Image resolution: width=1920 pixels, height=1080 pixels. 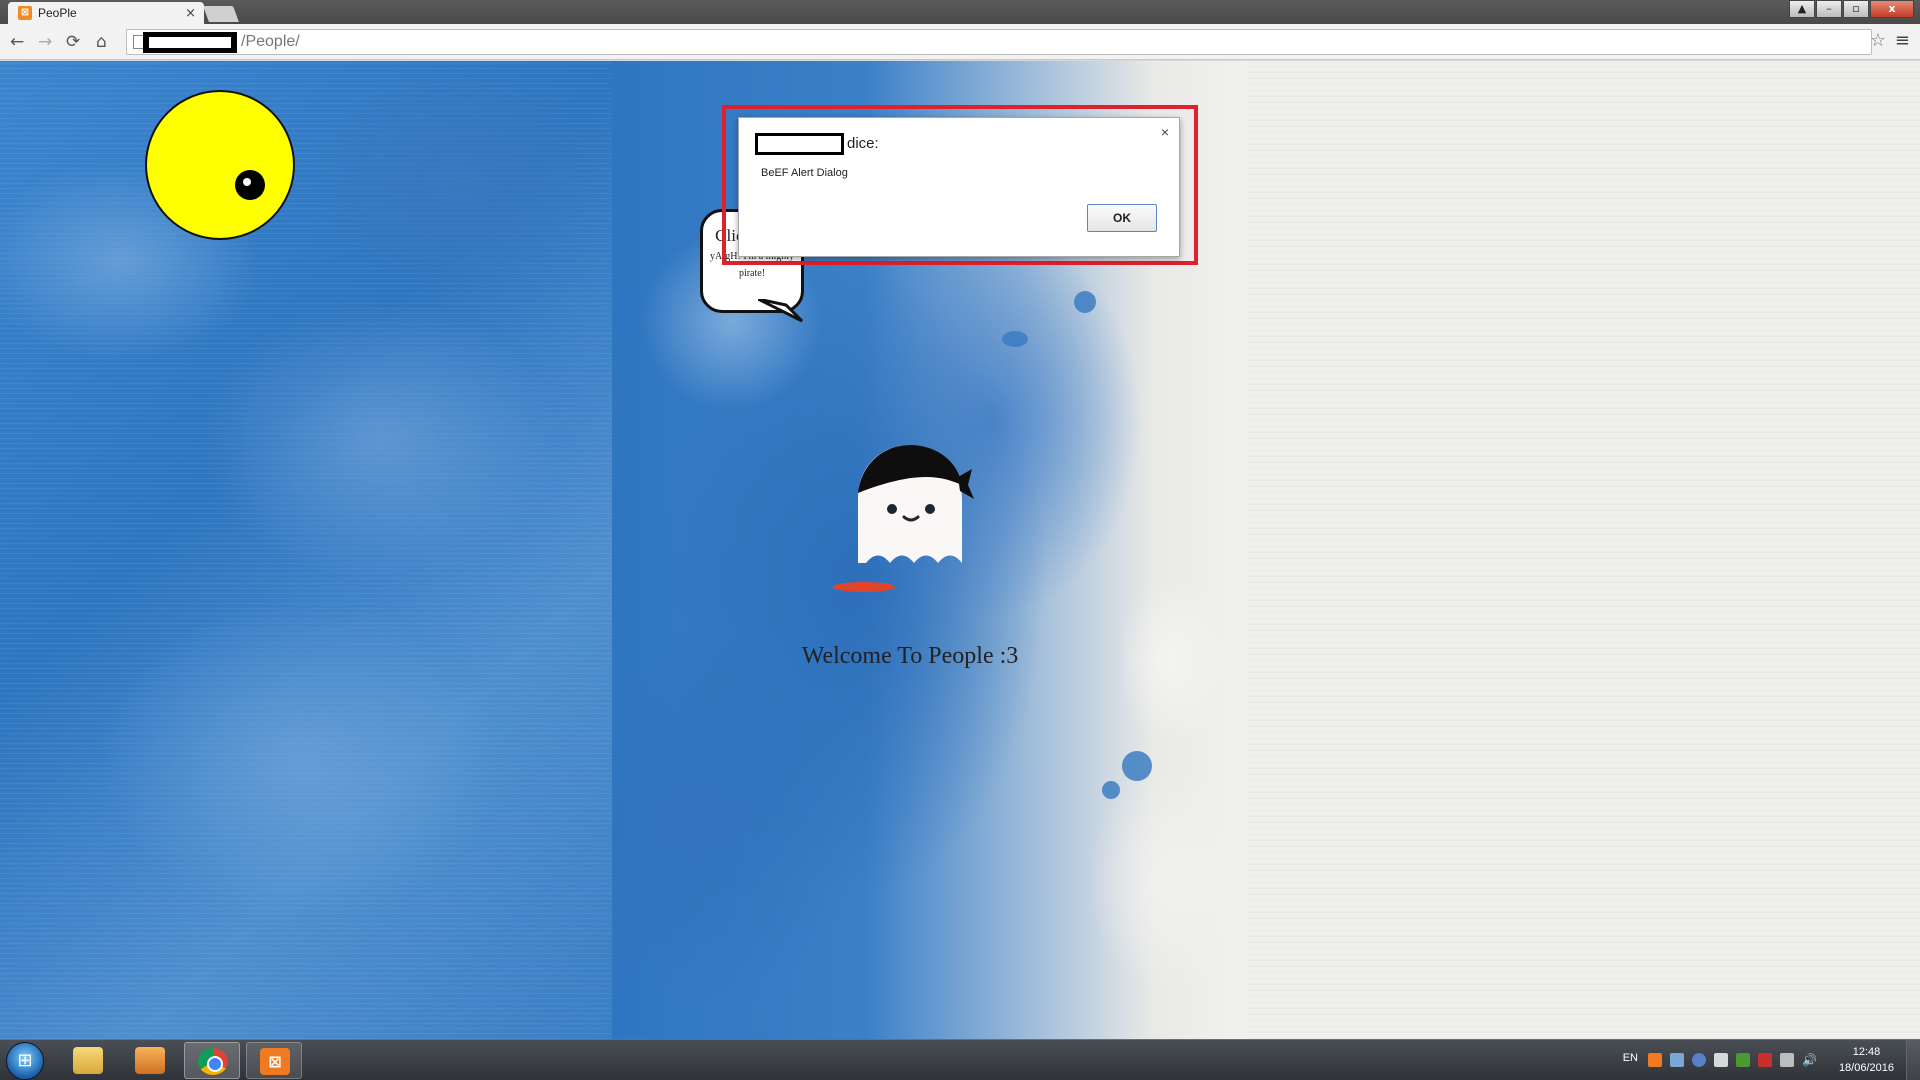 What do you see at coordinates (1677, 1060) in the screenshot?
I see `network-tray-icon` at bounding box center [1677, 1060].